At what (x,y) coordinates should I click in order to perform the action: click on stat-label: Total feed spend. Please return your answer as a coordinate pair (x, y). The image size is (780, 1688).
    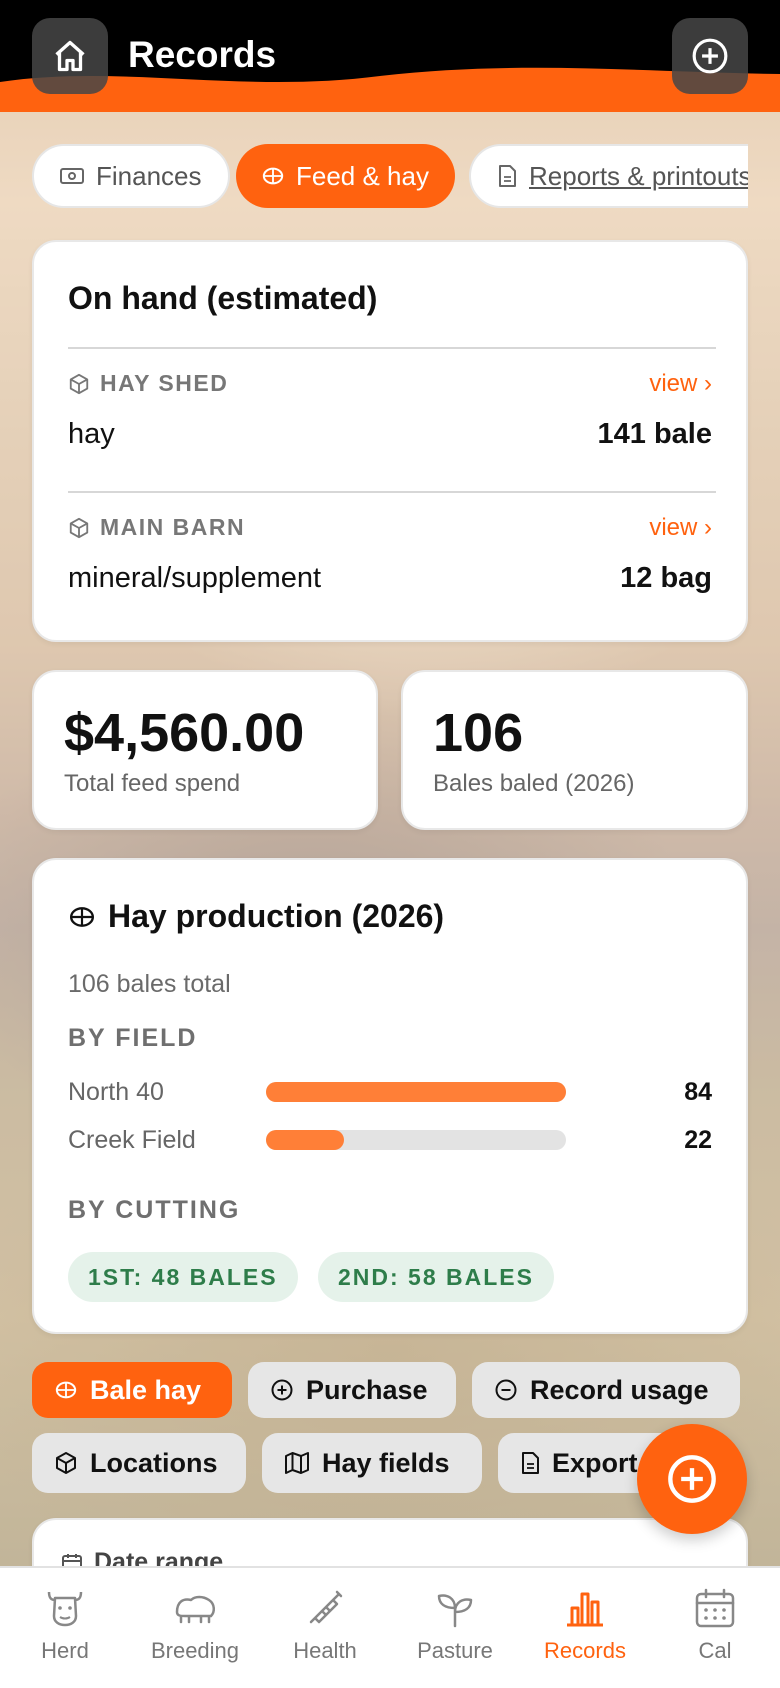
    Looking at the image, I should click on (152, 783).